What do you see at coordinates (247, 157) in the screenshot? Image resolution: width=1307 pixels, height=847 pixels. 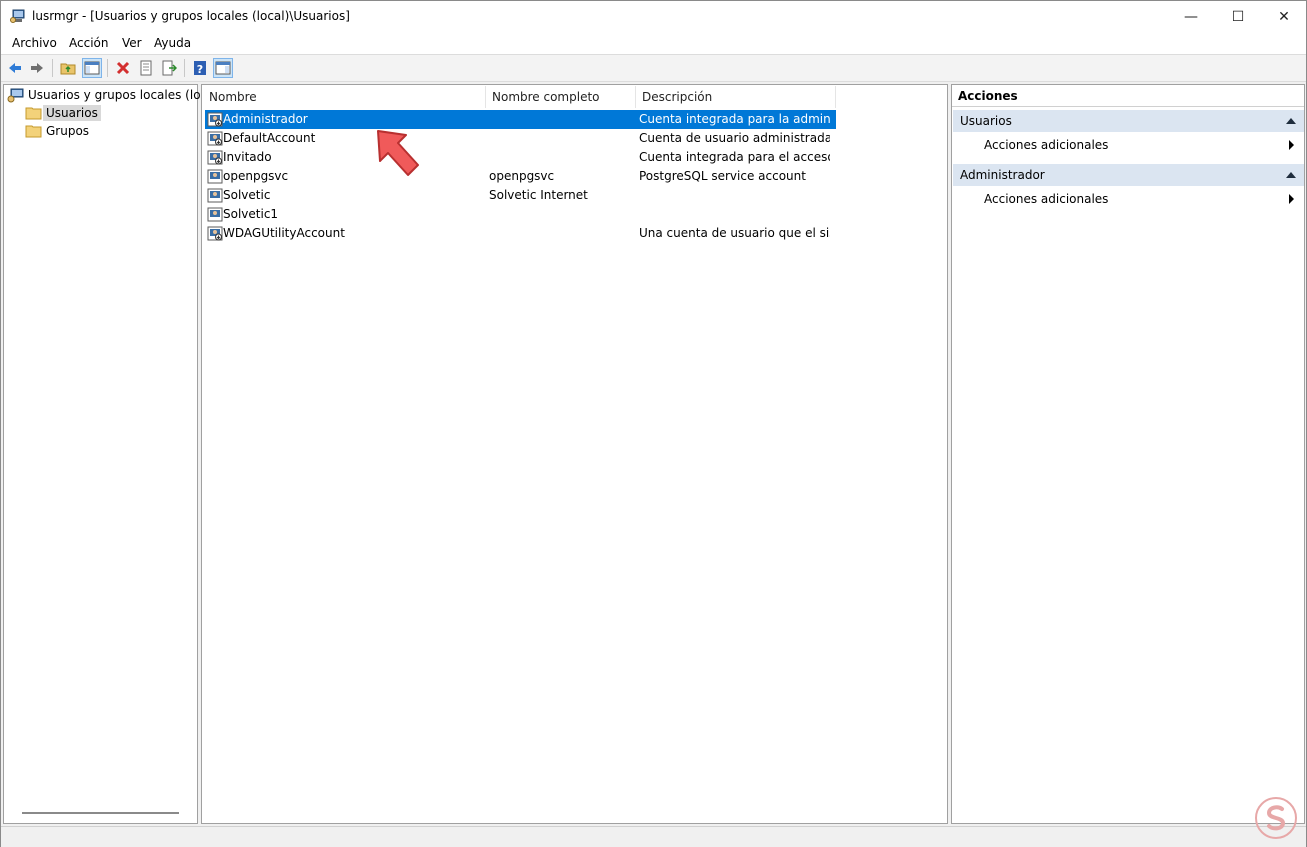 I see `user-name-cell: Invitado` at bounding box center [247, 157].